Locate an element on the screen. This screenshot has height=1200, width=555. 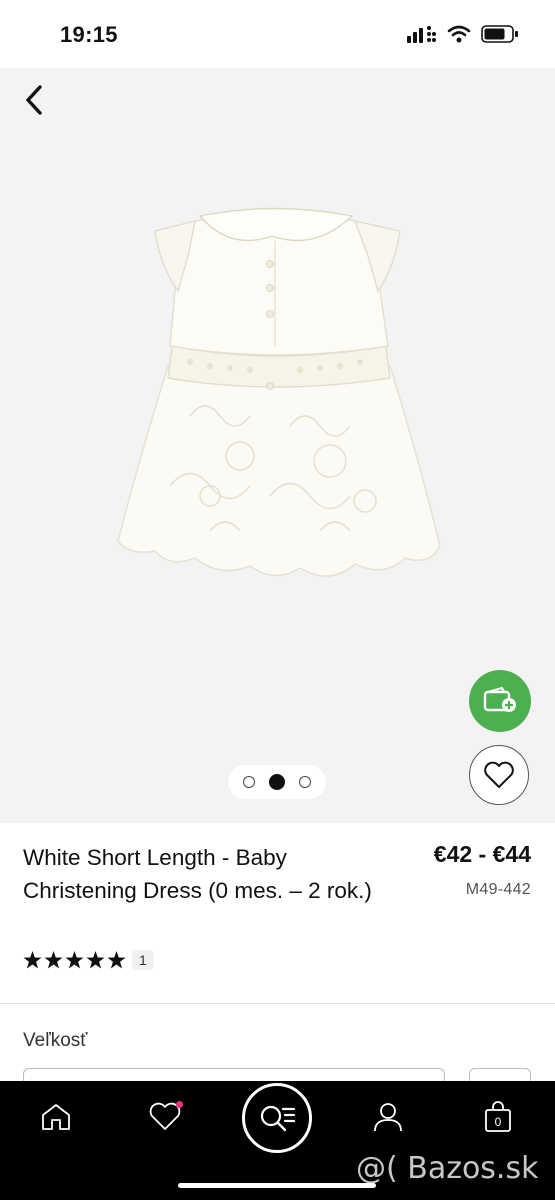
product-rating: 1 is located at coordinates (88, 960).